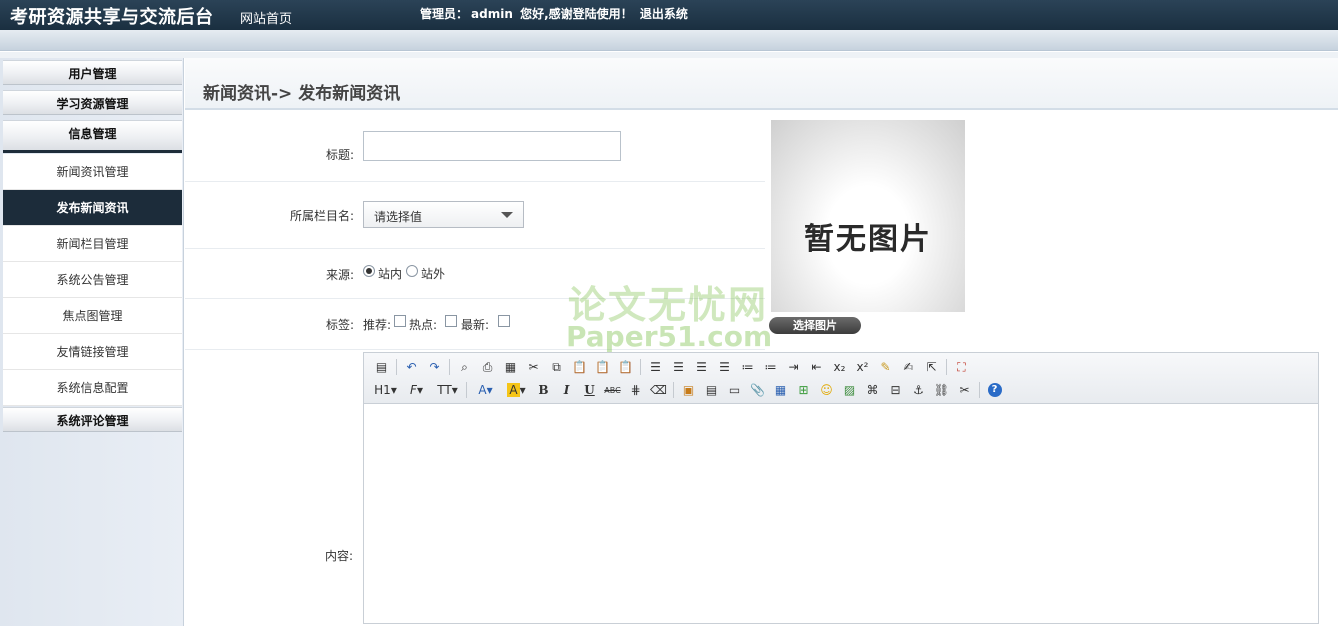 The image size is (1338, 626). Describe the element at coordinates (464, 367) in the screenshot. I see `preview-icon: ⌕` at that location.